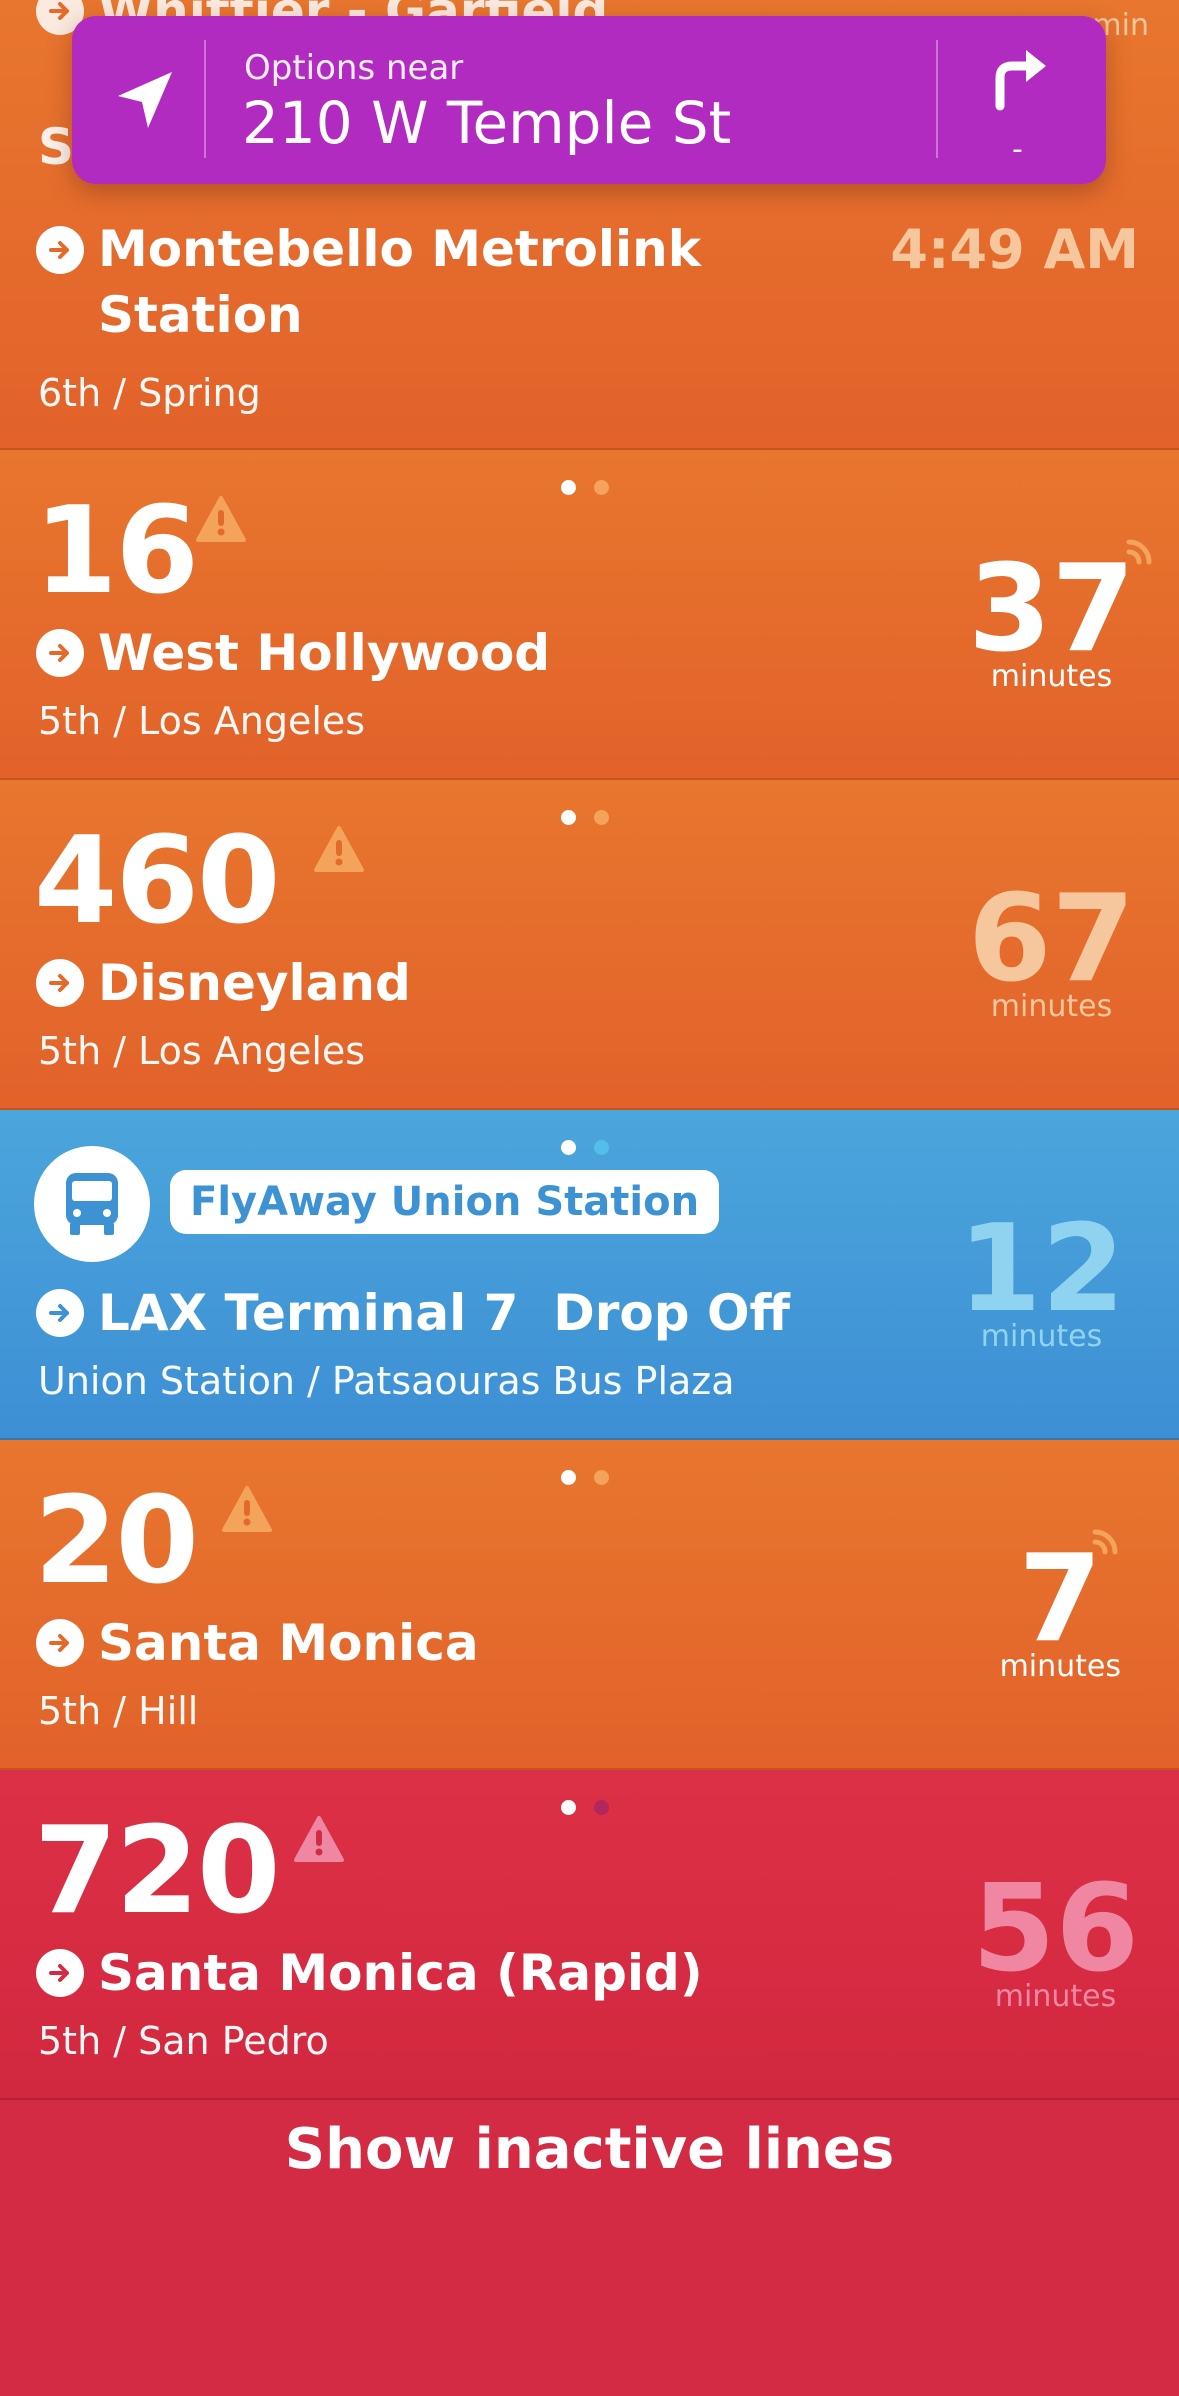 The width and height of the screenshot is (1179, 2396). I want to click on destination-row: Santa Monica, so click(257, 1643).